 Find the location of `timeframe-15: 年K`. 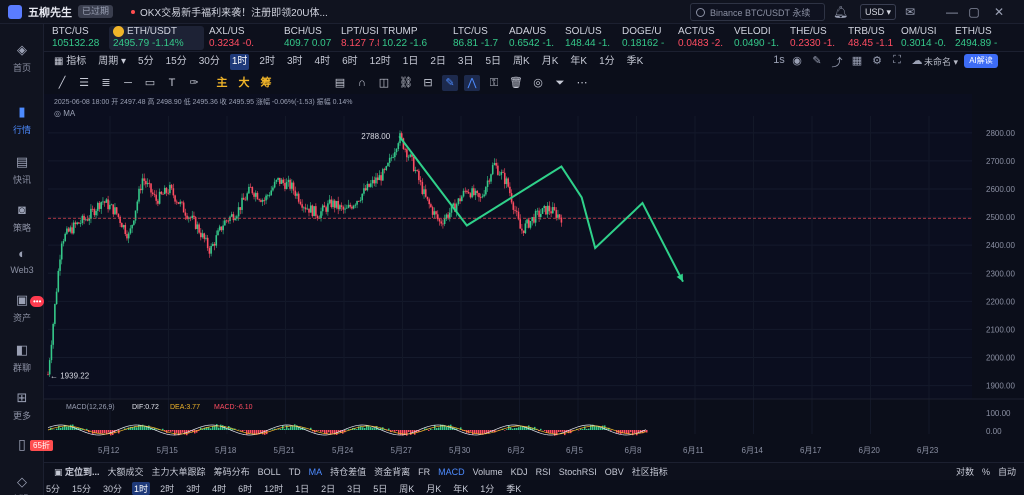

timeframe-15: 年K is located at coordinates (578, 62).